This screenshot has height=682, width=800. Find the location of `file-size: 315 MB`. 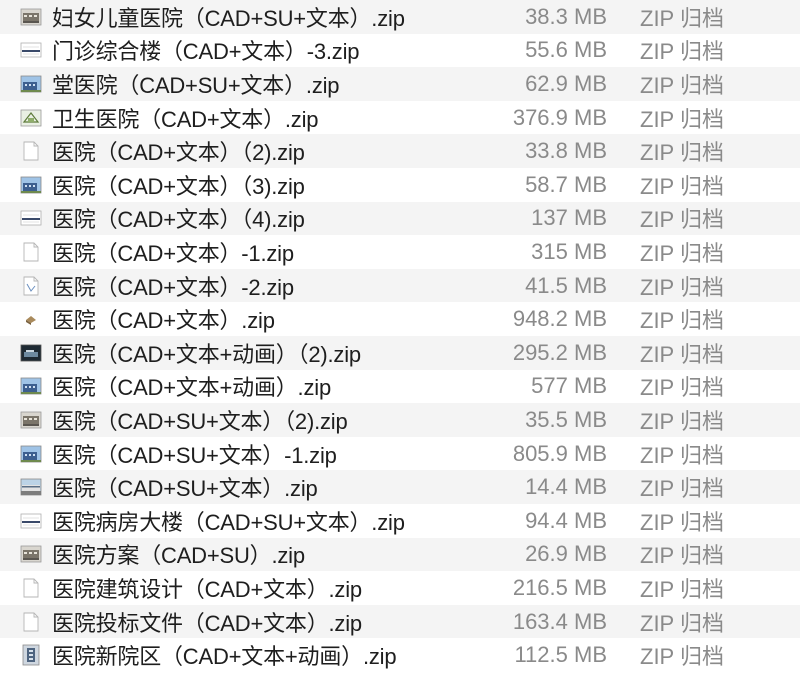

file-size: 315 MB is located at coordinates (569, 251).